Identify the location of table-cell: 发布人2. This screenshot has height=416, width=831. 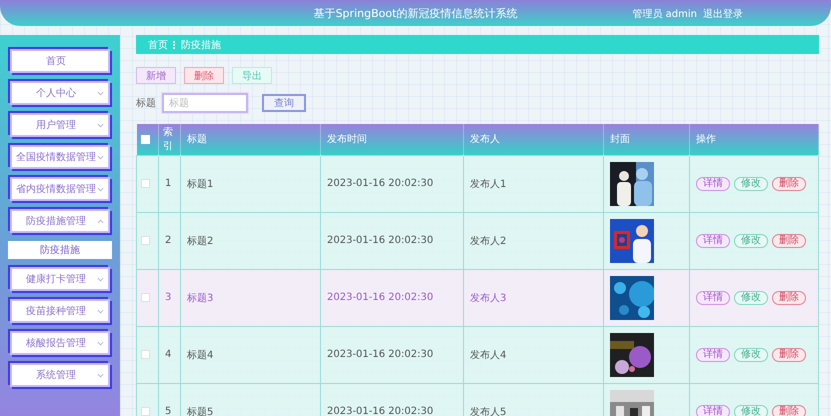
(534, 240).